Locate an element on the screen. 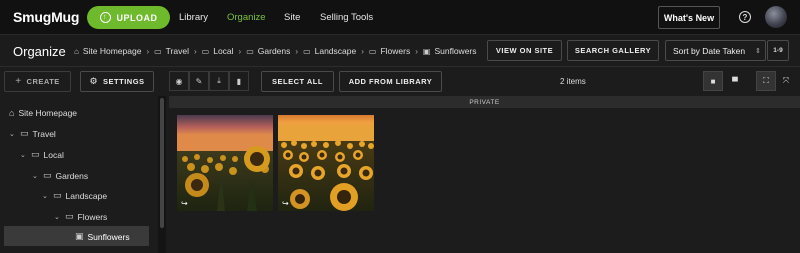 Image resolution: width=800 pixels, height=253 pixels. items-count: 2 items is located at coordinates (573, 81).